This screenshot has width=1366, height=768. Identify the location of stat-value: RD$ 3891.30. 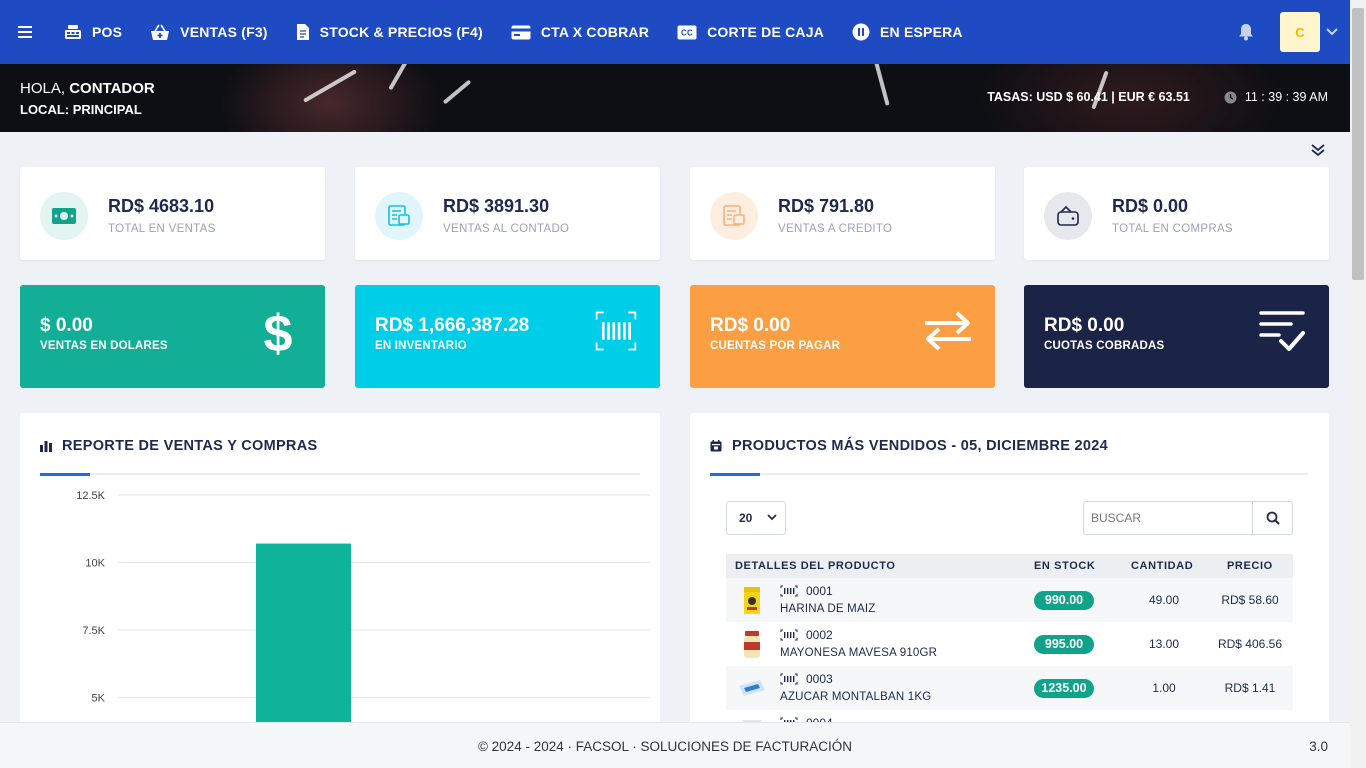
(496, 206).